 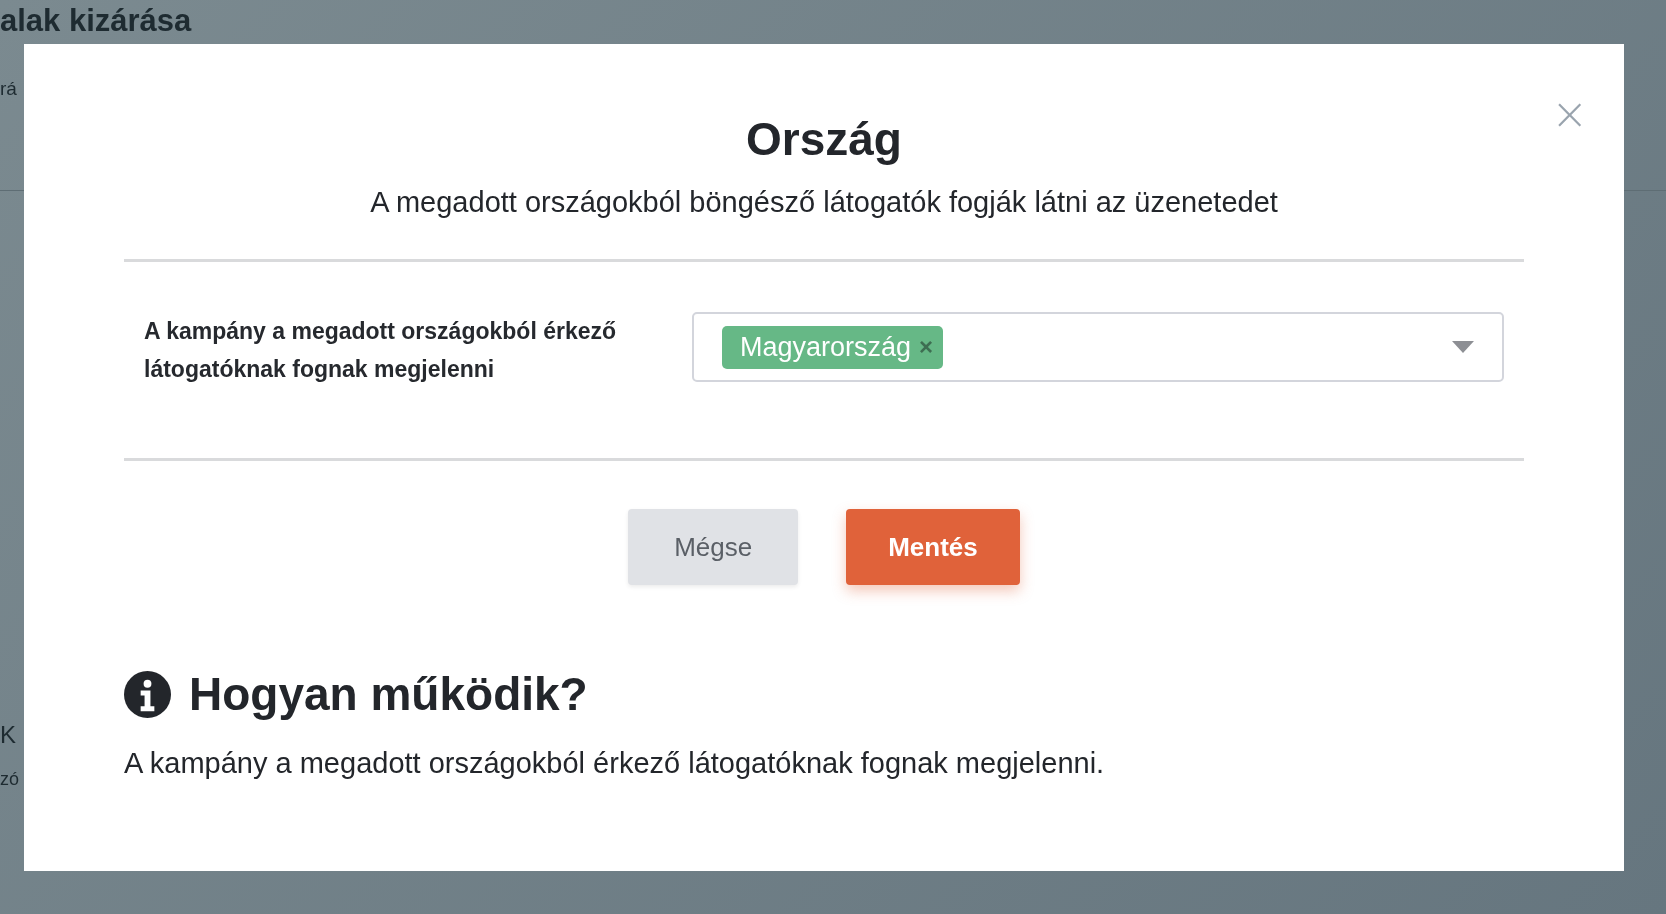 What do you see at coordinates (713, 547) in the screenshot?
I see `cancel-button: Mégse` at bounding box center [713, 547].